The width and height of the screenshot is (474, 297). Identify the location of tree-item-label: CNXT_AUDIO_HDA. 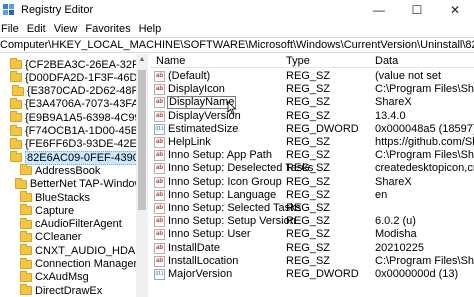
(85, 250).